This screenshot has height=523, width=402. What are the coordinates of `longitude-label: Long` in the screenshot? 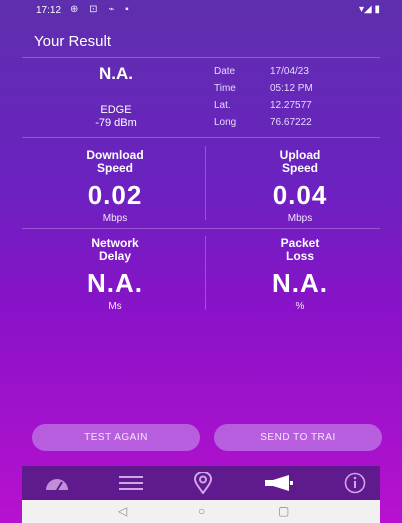 It's located at (225, 122).